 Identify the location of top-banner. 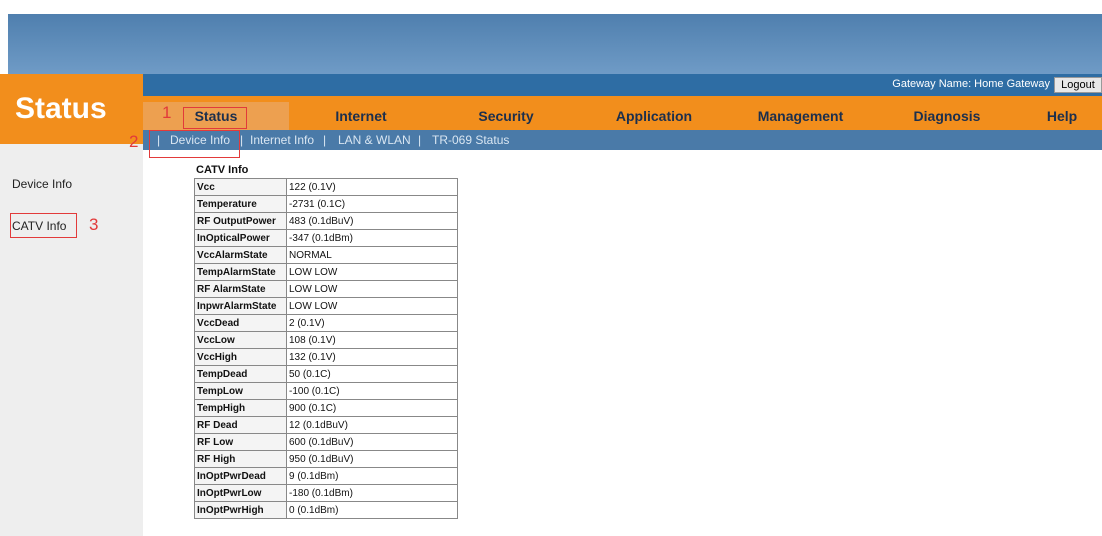
(555, 44).